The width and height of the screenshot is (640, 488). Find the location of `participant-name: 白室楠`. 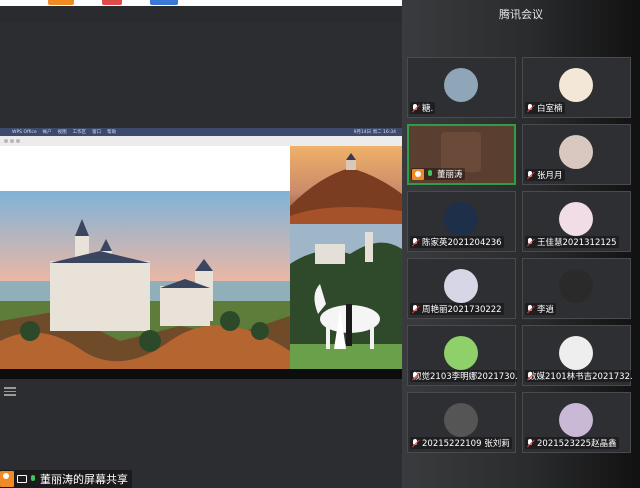

participant-name: 白室楠 is located at coordinates (550, 109).